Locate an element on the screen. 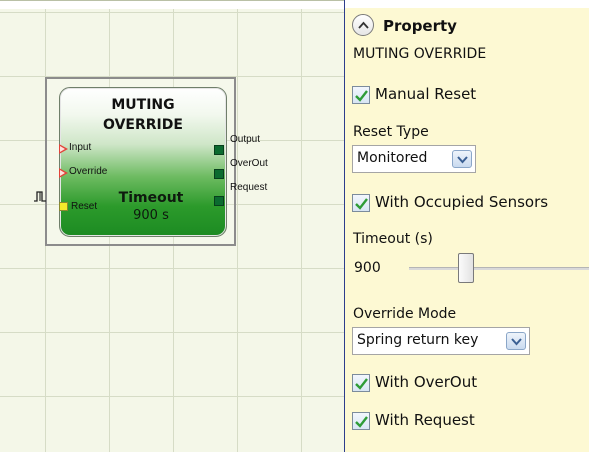 The height and width of the screenshot is (452, 589). input-port-input-label: Input is located at coordinates (80, 147).